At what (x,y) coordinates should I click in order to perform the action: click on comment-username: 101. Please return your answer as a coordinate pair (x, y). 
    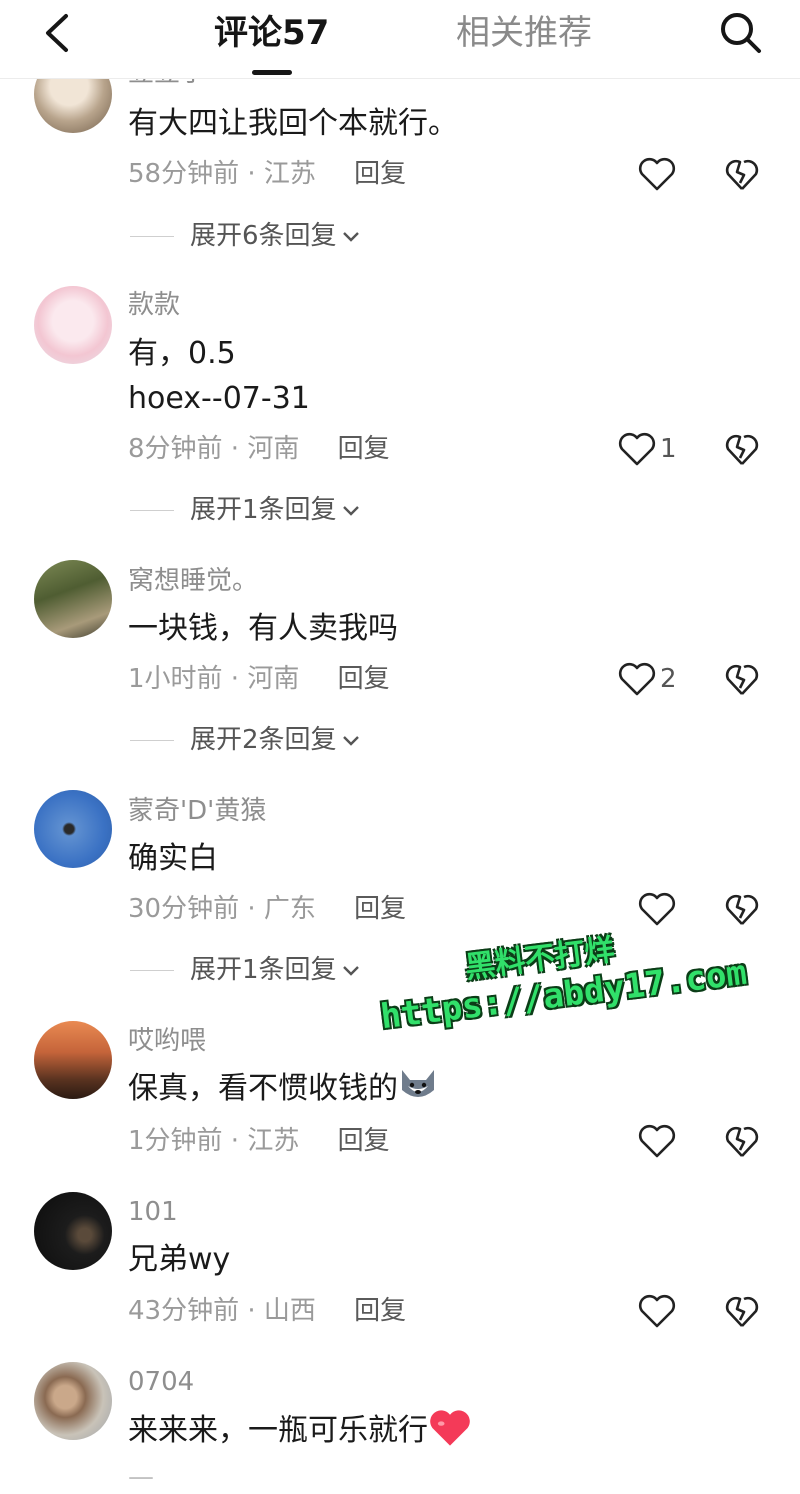
    Looking at the image, I should click on (153, 1212).